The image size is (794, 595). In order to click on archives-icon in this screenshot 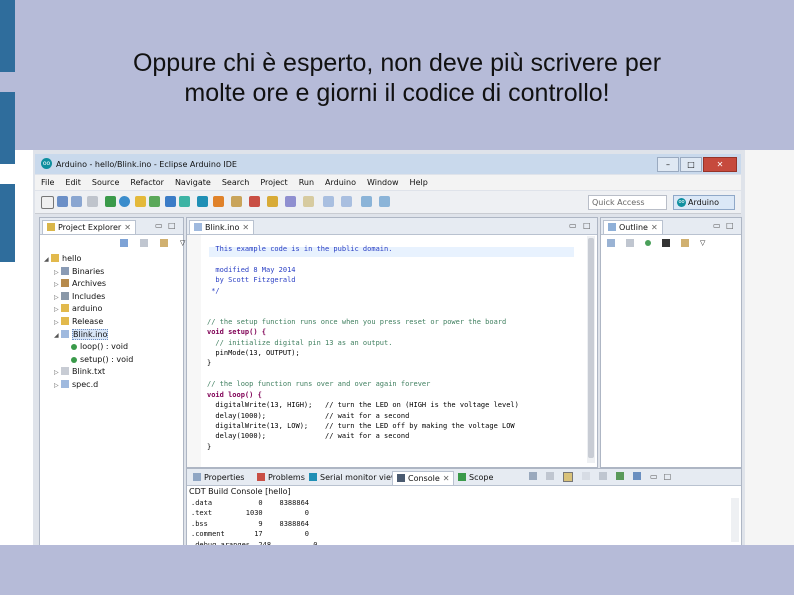, I will do `click(65, 283)`.